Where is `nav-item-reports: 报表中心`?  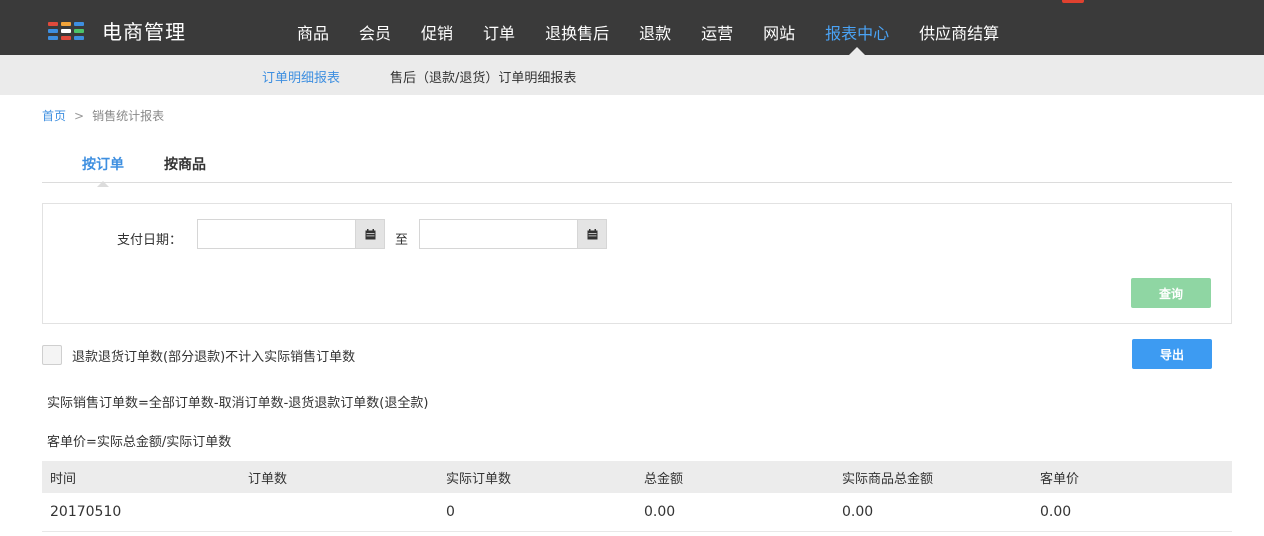 nav-item-reports: 报表中心 is located at coordinates (857, 27).